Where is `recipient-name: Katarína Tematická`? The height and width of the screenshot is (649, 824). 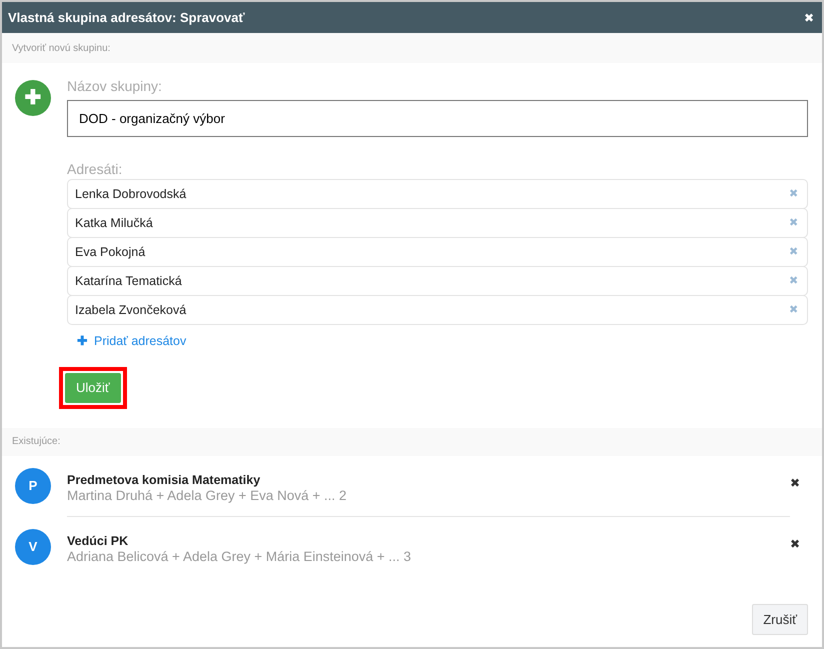
recipient-name: Katarína Tematická is located at coordinates (128, 281).